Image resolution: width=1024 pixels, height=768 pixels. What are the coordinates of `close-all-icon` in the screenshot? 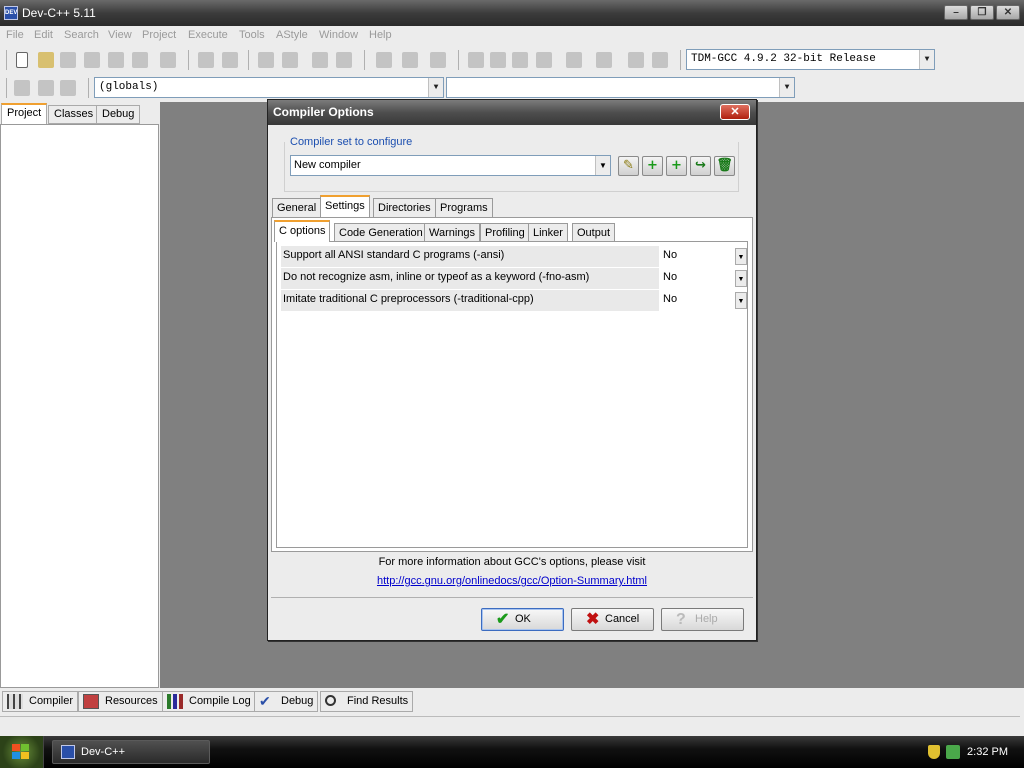 It's located at (140, 60).